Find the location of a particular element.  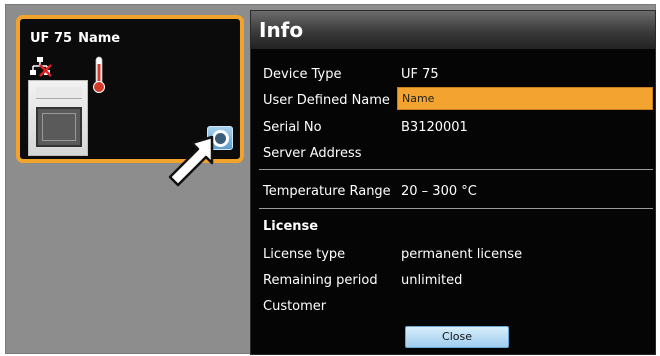

serial-label: Serial No is located at coordinates (292, 127).